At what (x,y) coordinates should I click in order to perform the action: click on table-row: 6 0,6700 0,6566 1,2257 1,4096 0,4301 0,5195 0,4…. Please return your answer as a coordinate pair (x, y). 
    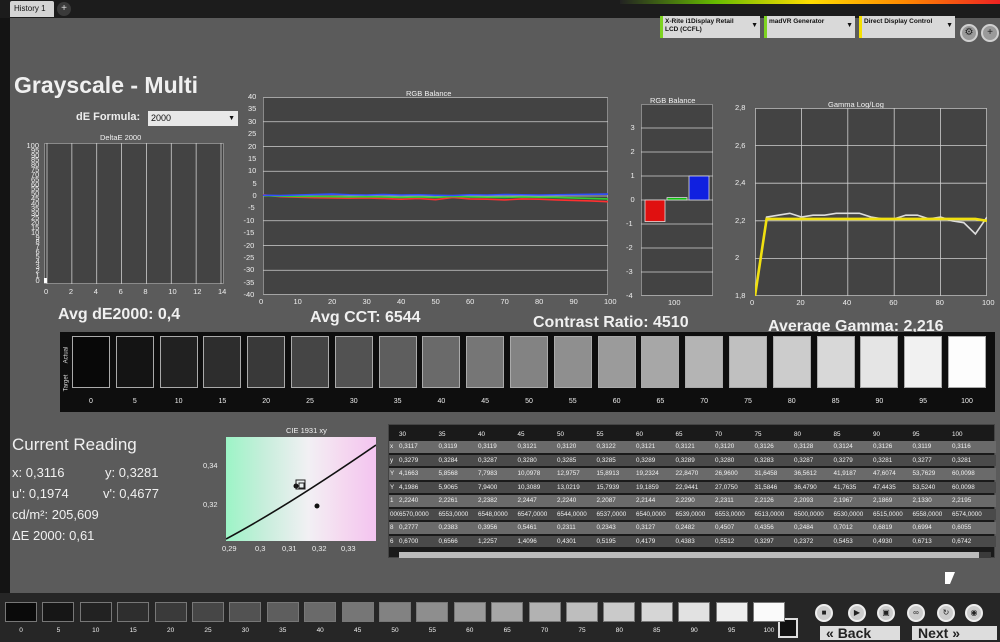
    Looking at the image, I should click on (692, 541).